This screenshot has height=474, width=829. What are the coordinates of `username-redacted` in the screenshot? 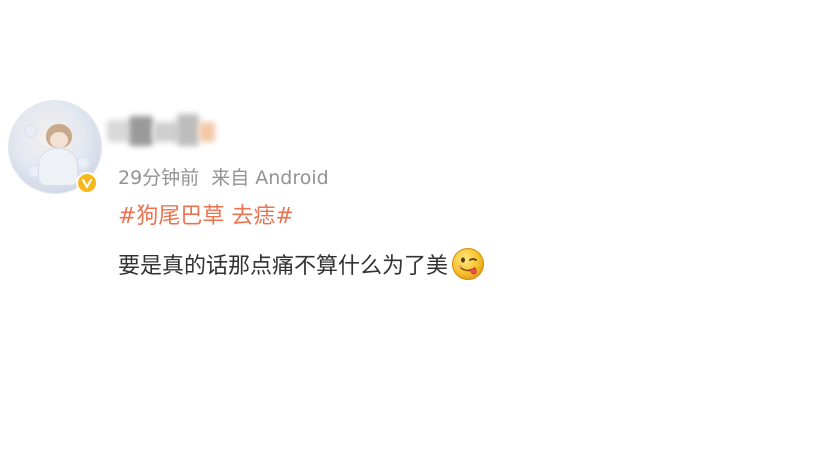 It's located at (160, 130).